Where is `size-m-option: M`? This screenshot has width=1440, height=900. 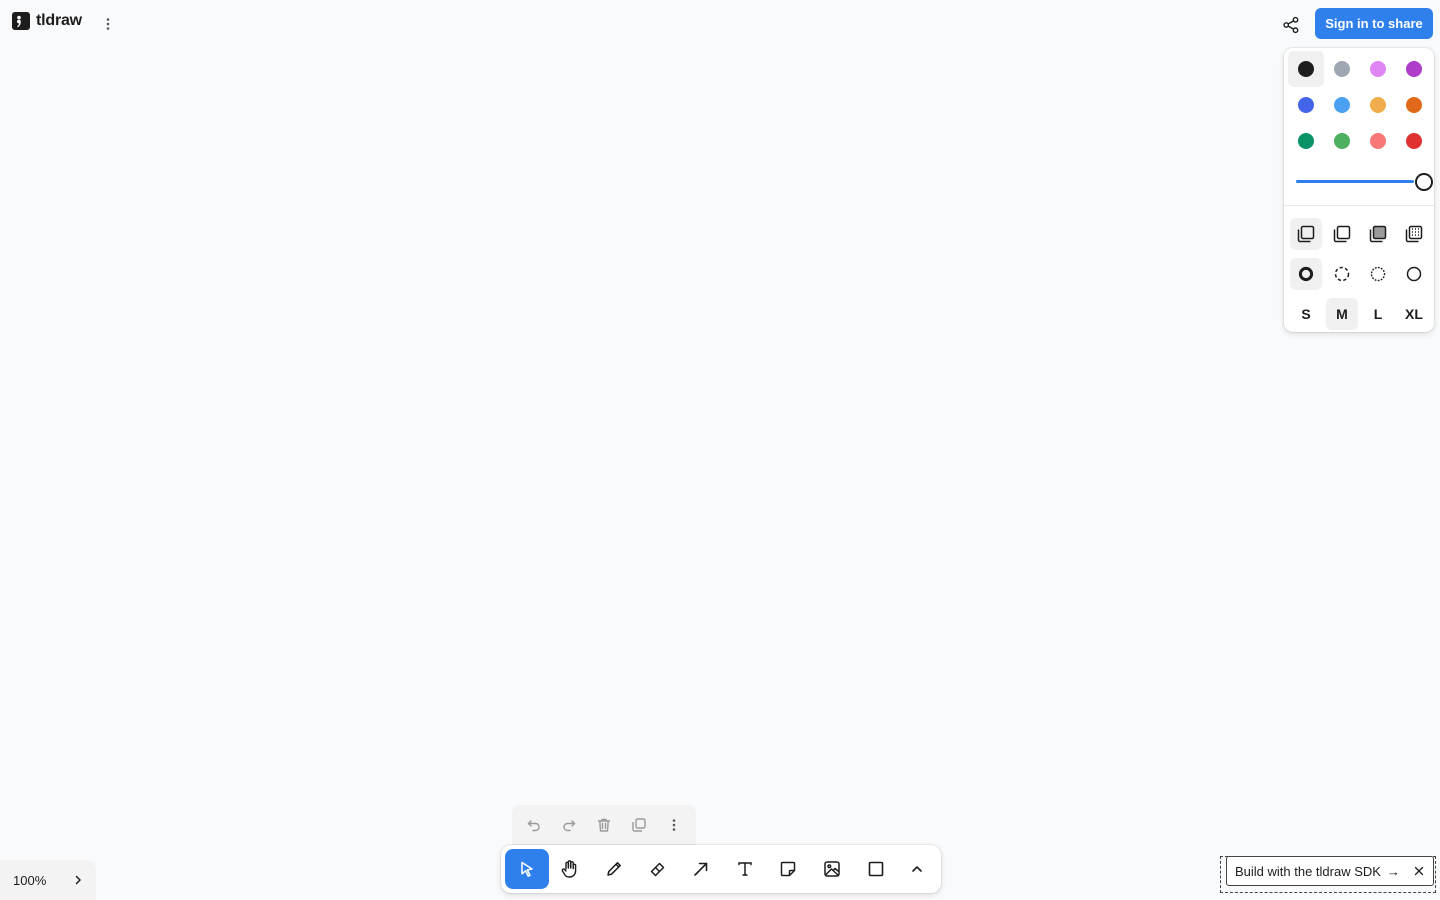
size-m-option: M is located at coordinates (1342, 314).